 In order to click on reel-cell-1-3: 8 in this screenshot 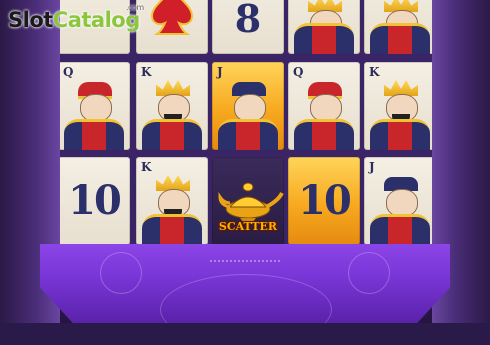, I will do `click(248, 27)`.